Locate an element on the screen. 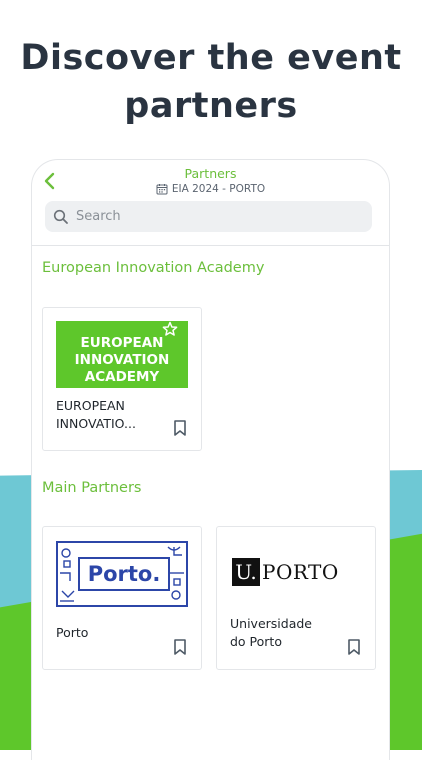 Image resolution: width=422 pixels, height=760 pixels. event-subtitle: EIA 2024 - PORTO is located at coordinates (210, 189).